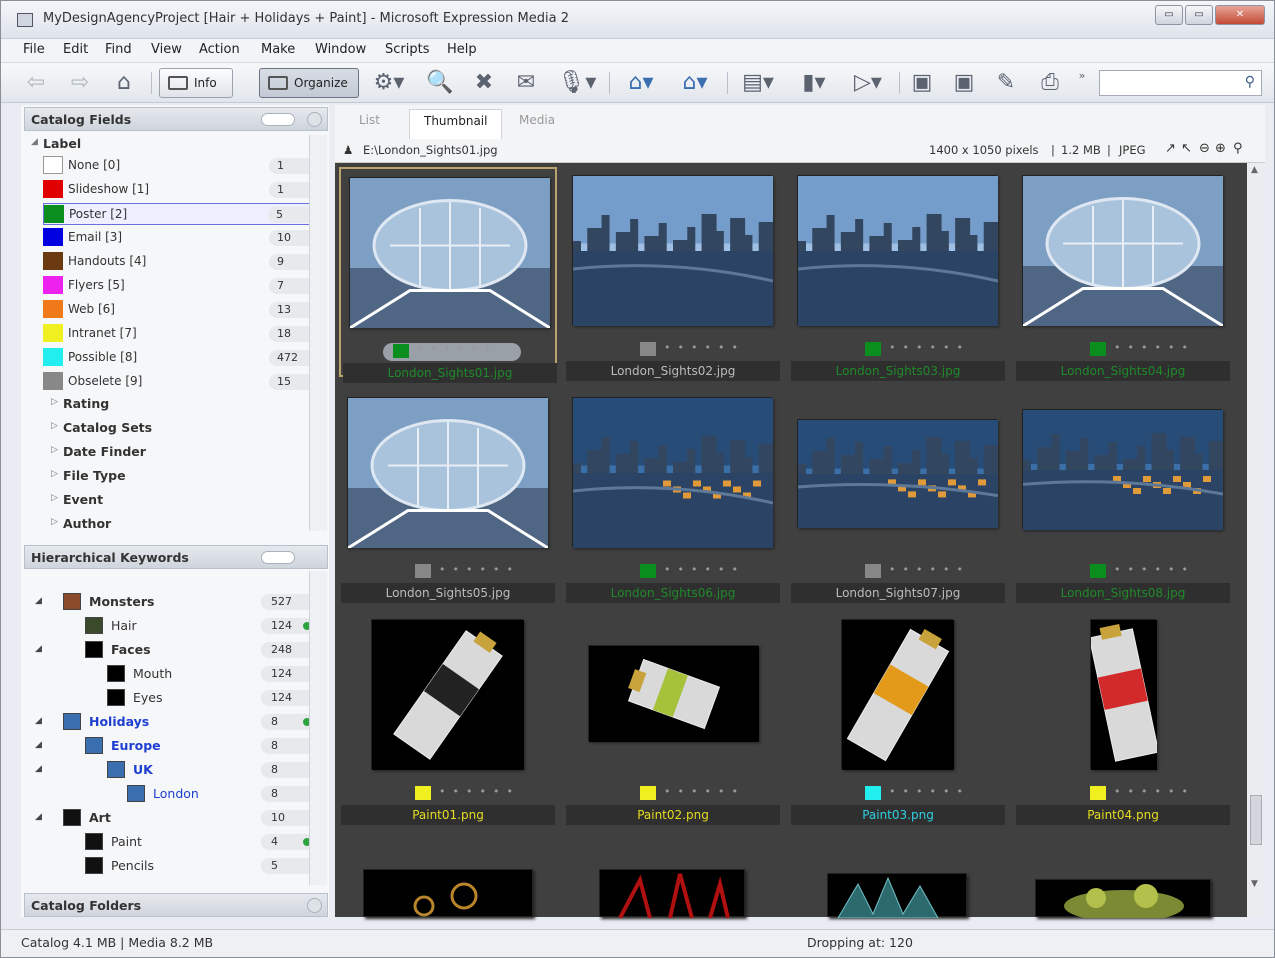  What do you see at coordinates (1204, 148) in the screenshot?
I see `zoom-out-icon: ⊖` at bounding box center [1204, 148].